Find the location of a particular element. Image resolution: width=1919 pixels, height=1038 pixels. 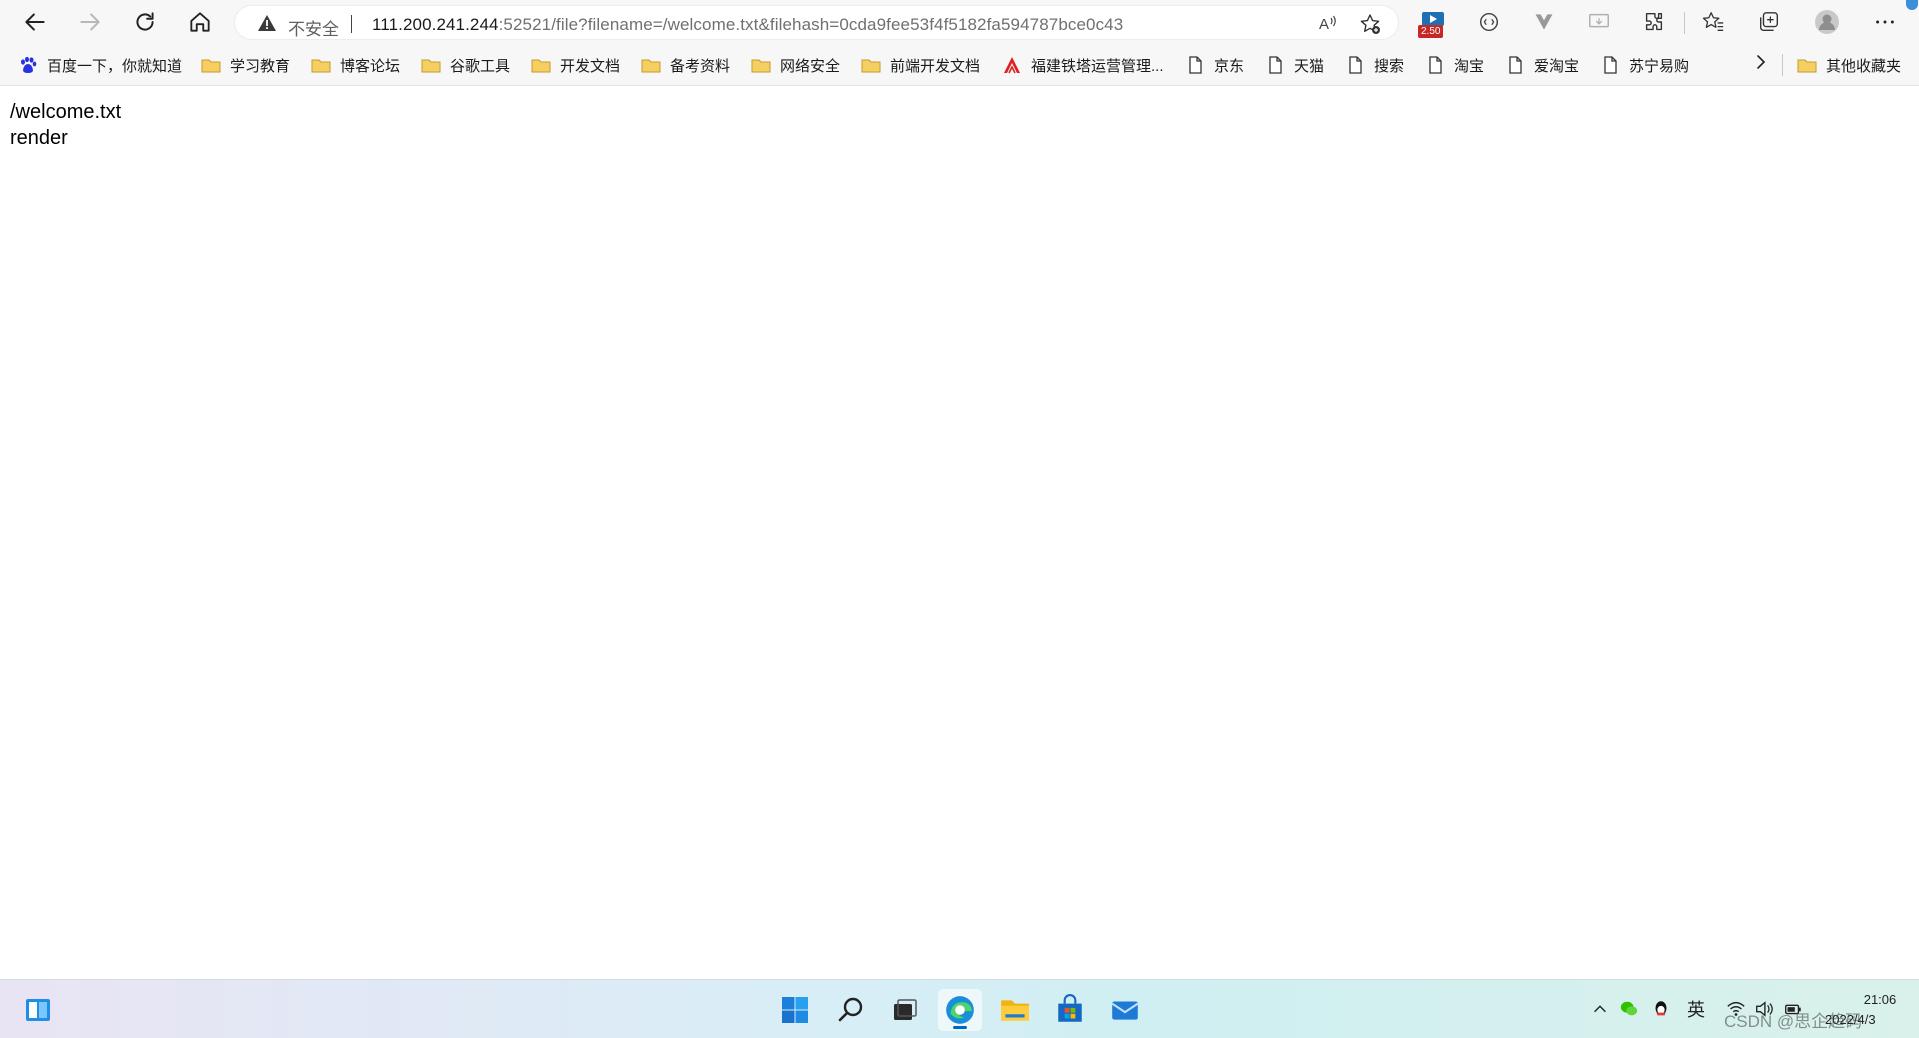

widgets-icon is located at coordinates (38, 1010).